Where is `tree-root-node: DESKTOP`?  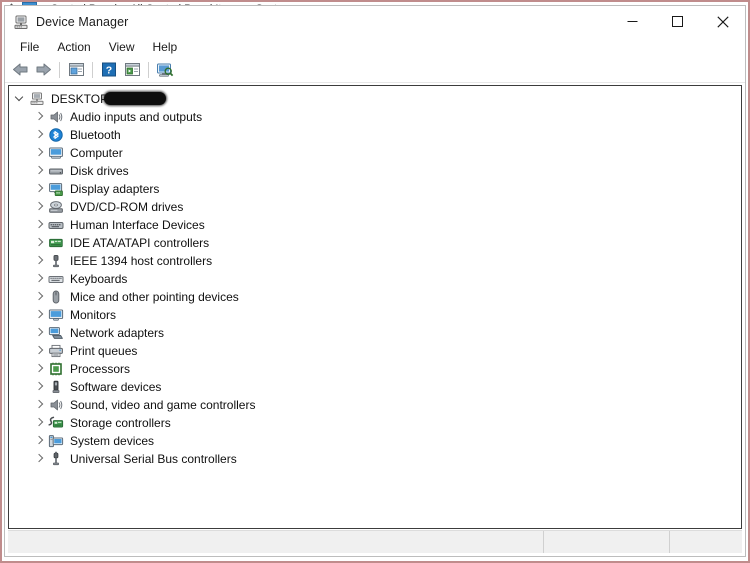
tree-root-node: DESKTOP is located at coordinates (375, 99).